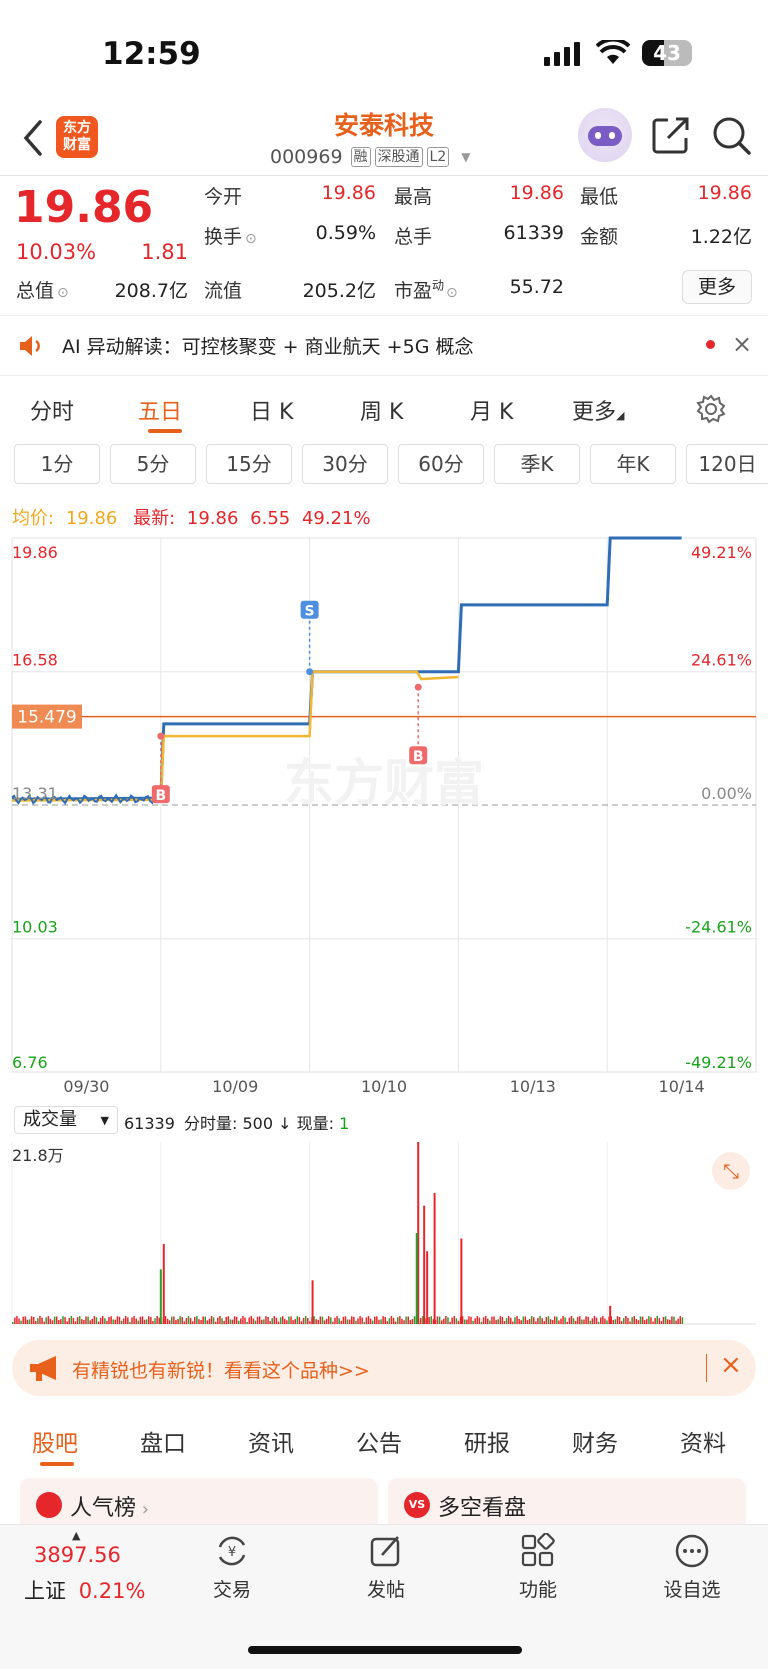 The width and height of the screenshot is (768, 1669). What do you see at coordinates (52, 410) in the screenshot?
I see `tab-intraday: 分时` at bounding box center [52, 410].